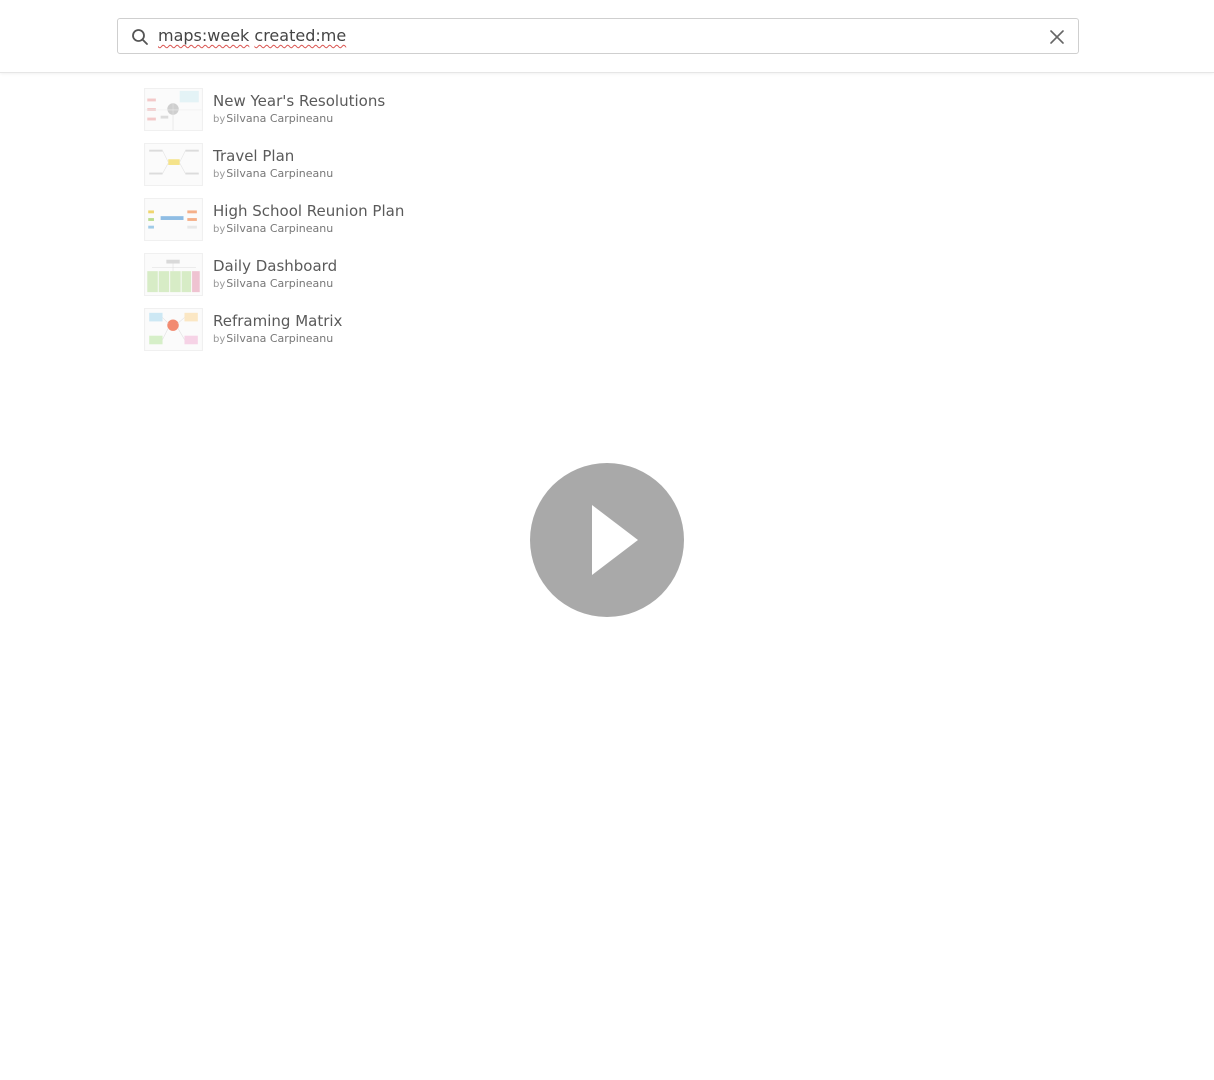 The height and width of the screenshot is (1080, 1214). Describe the element at coordinates (278, 321) in the screenshot. I see `result-title: Reframing Matrix` at that location.